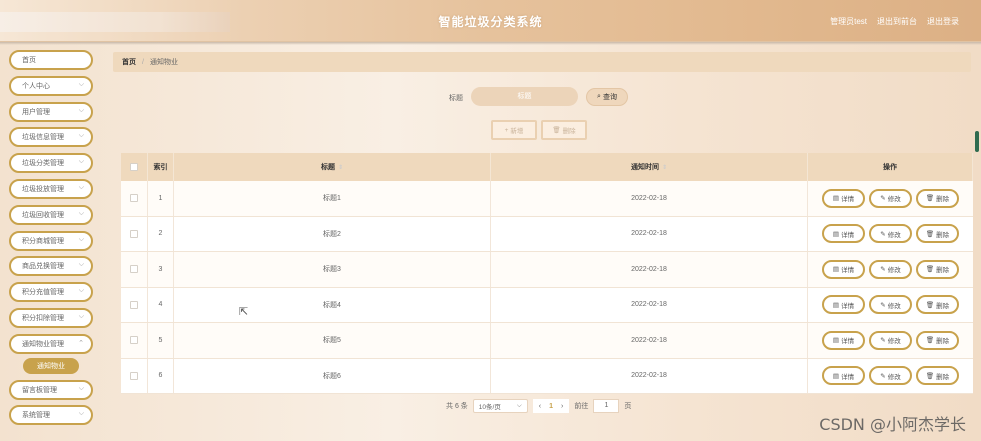 The height and width of the screenshot is (441, 981). I want to click on next-page-icon: ›, so click(562, 406).